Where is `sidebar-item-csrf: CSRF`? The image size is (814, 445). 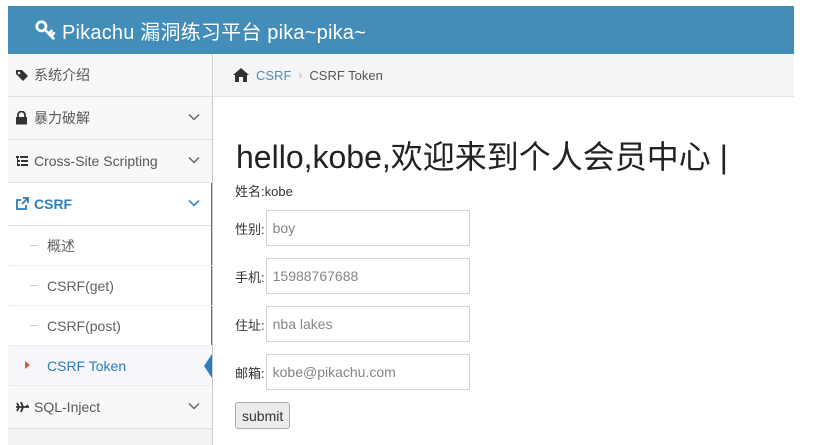
sidebar-item-csrf: CSRF is located at coordinates (110, 284).